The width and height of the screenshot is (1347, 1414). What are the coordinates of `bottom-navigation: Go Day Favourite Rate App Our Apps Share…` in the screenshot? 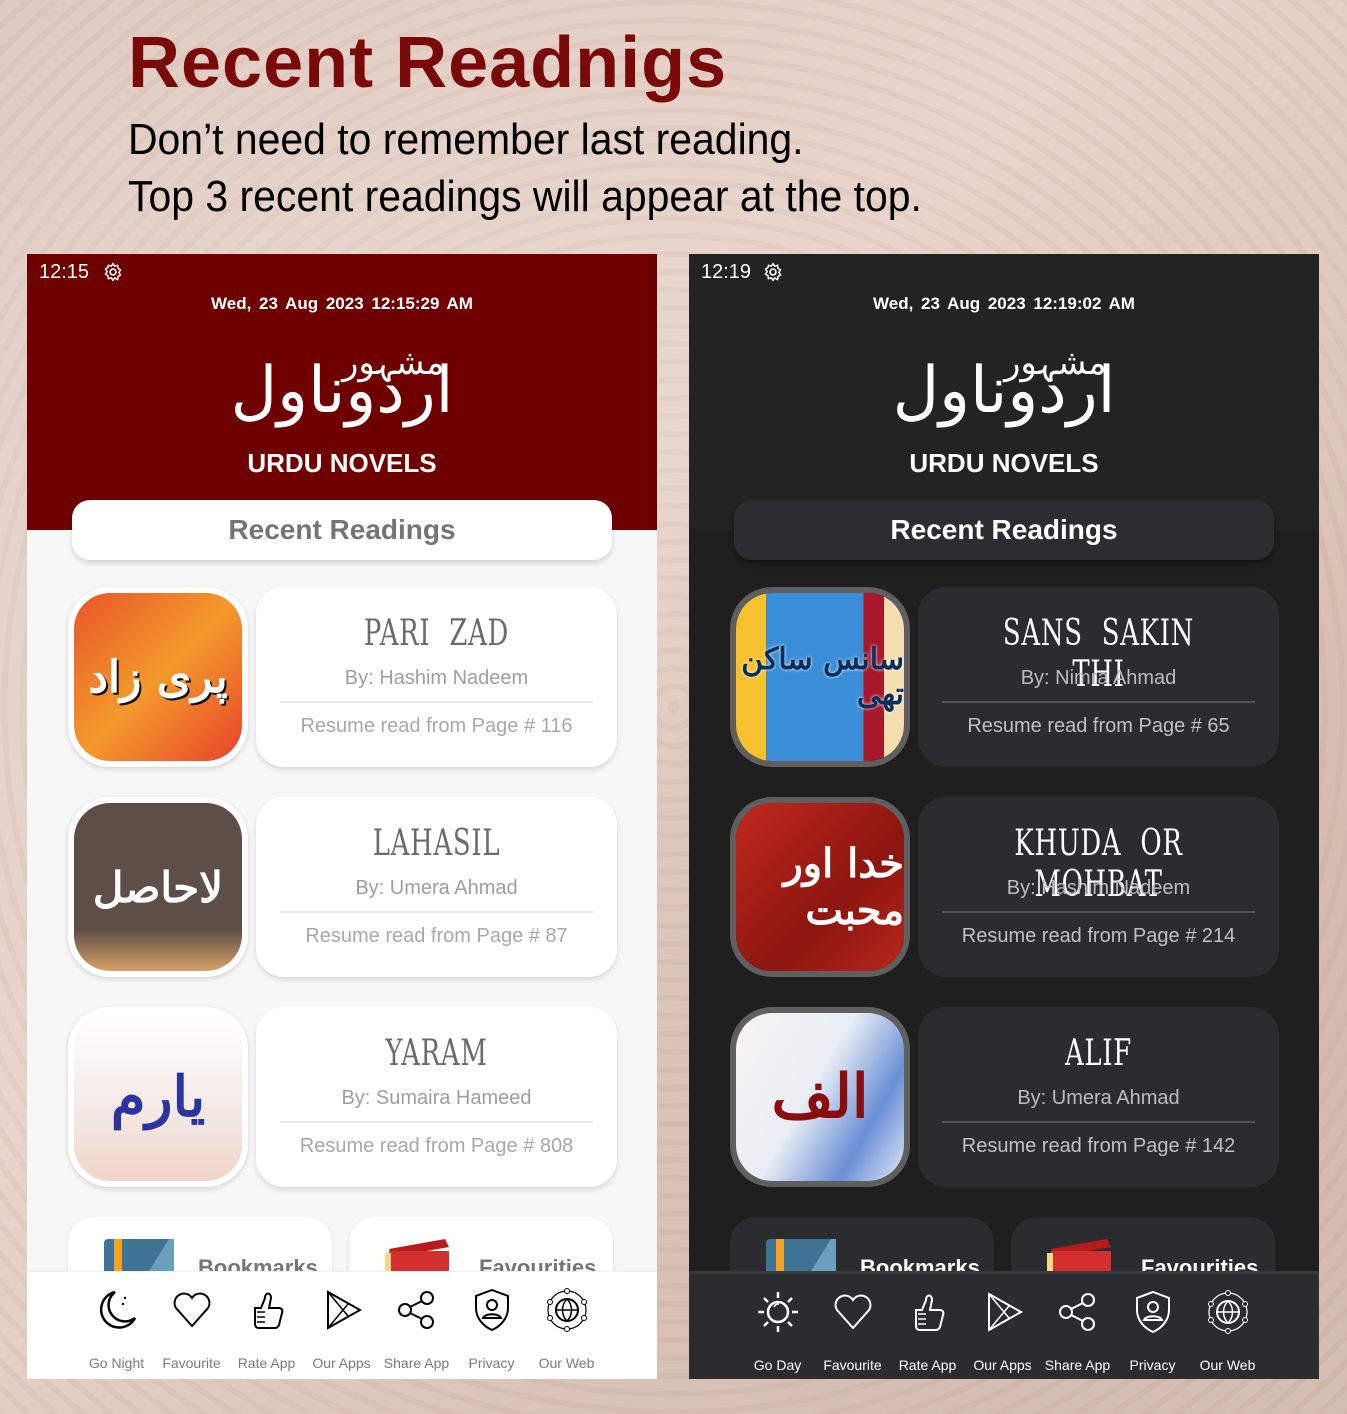 It's located at (1004, 1325).